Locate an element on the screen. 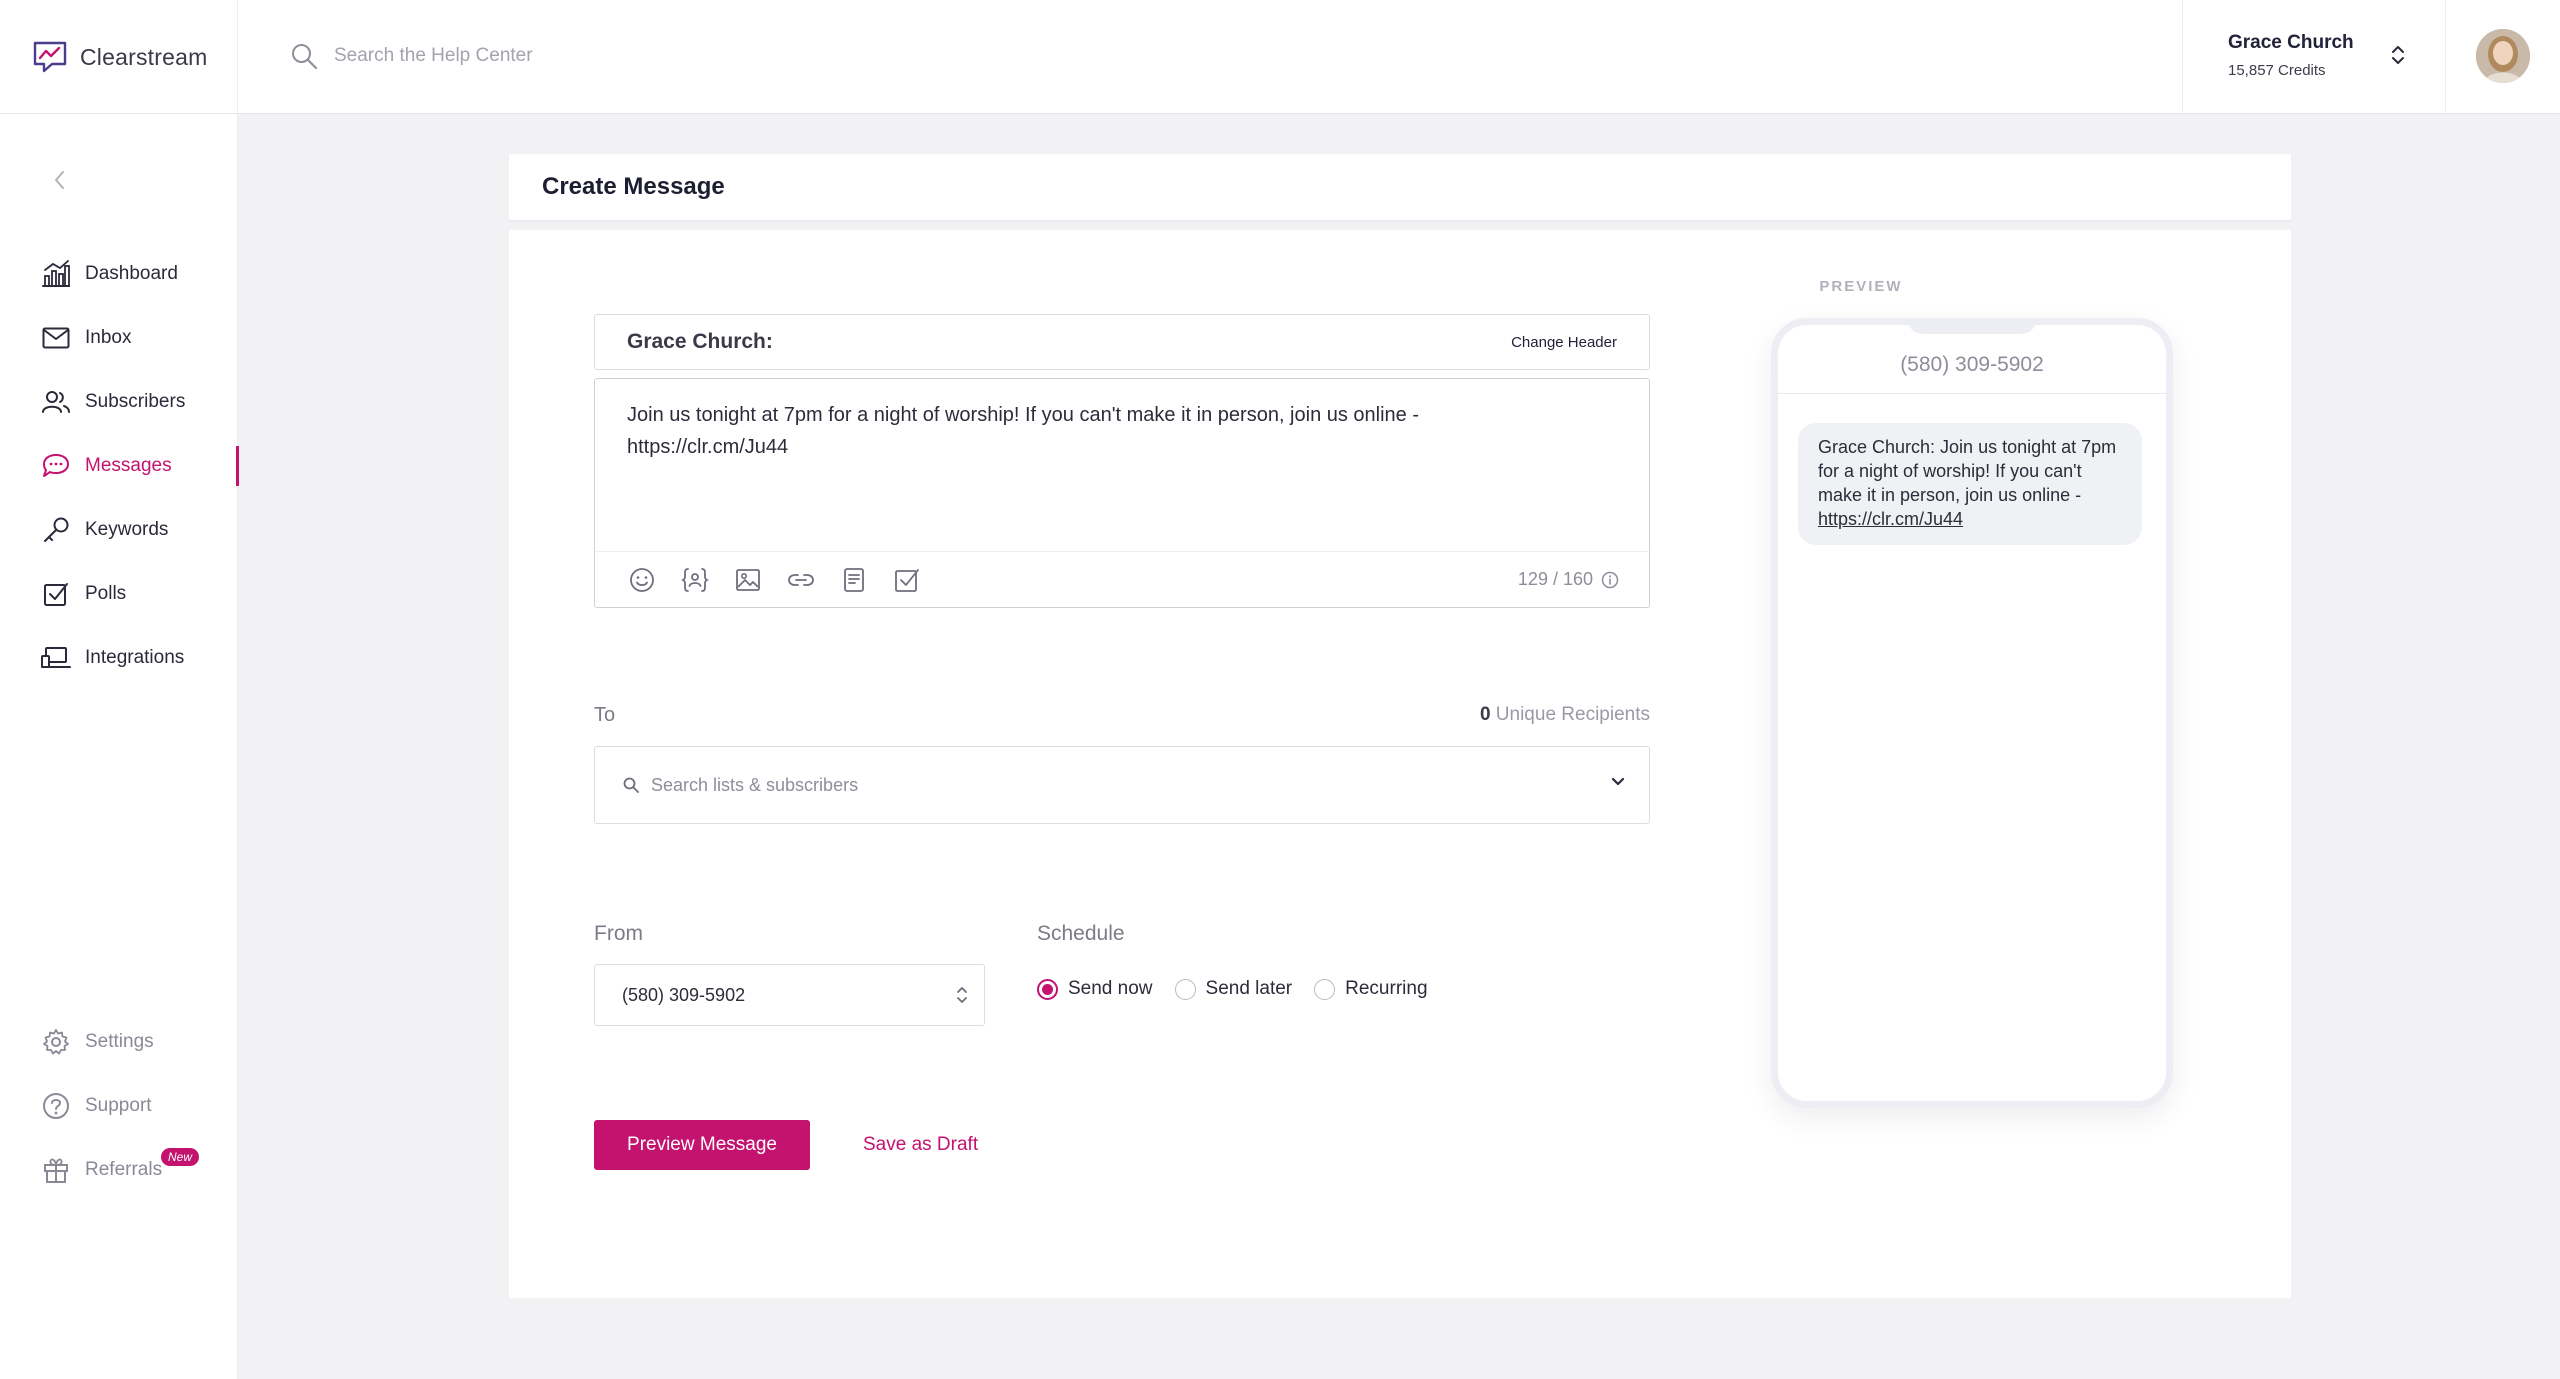 This screenshot has width=2560, height=1379. laptop-icon is located at coordinates (56, 658).